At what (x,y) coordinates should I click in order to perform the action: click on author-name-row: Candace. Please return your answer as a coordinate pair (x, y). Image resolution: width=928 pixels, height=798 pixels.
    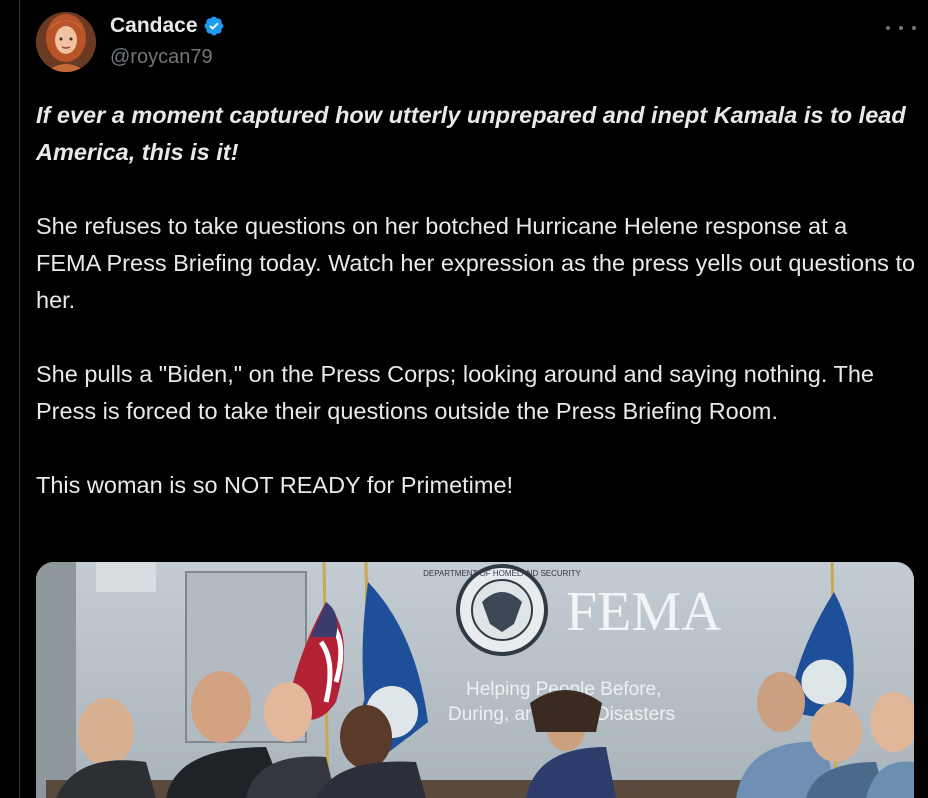
    Looking at the image, I should click on (167, 26).